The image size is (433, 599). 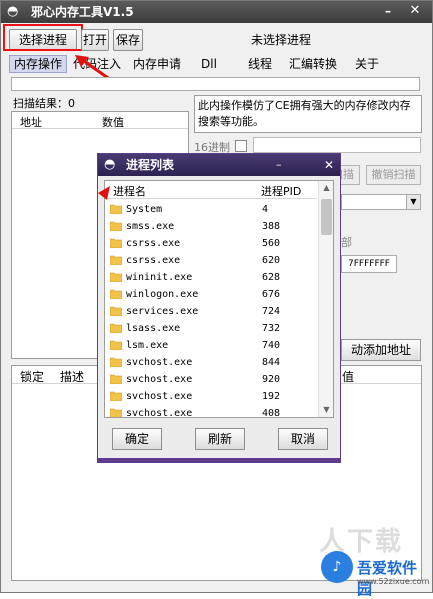 What do you see at coordinates (415, 11) in the screenshot?
I see `close-button: ✕` at bounding box center [415, 11].